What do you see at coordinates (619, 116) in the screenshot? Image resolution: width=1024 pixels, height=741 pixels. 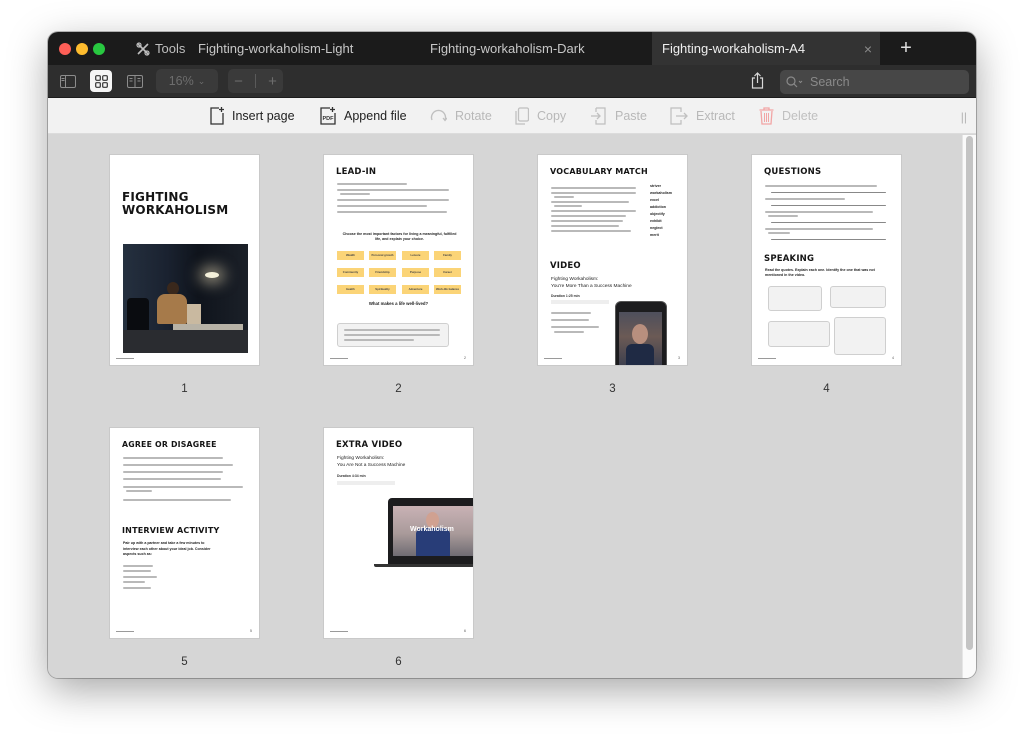 I see `paste-button: Paste` at bounding box center [619, 116].